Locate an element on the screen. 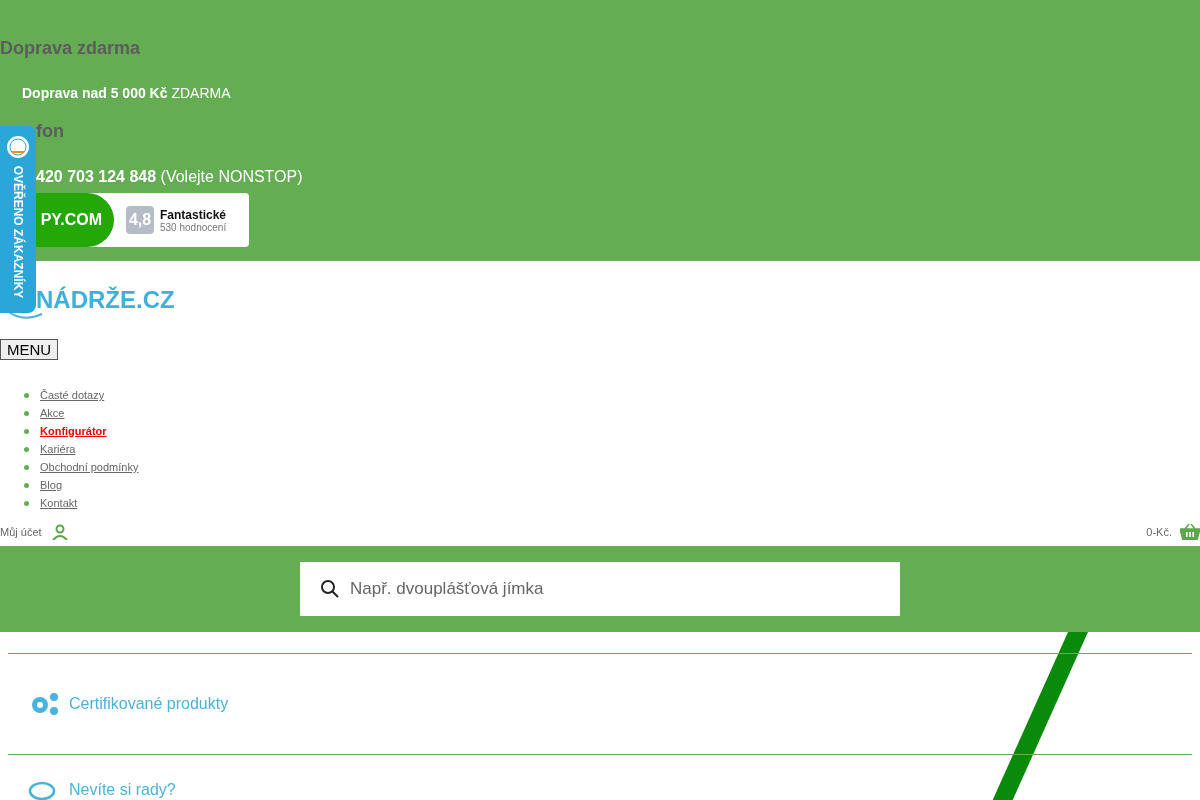 The image size is (1200, 800). phone-heading: fon is located at coordinates (50, 131).